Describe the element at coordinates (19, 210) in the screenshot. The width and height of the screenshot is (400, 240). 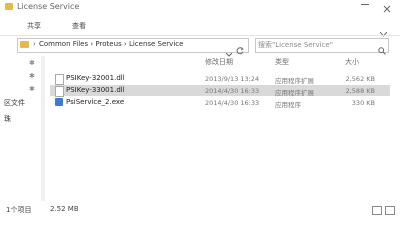
I see `status-selection: 1个项目` at that location.